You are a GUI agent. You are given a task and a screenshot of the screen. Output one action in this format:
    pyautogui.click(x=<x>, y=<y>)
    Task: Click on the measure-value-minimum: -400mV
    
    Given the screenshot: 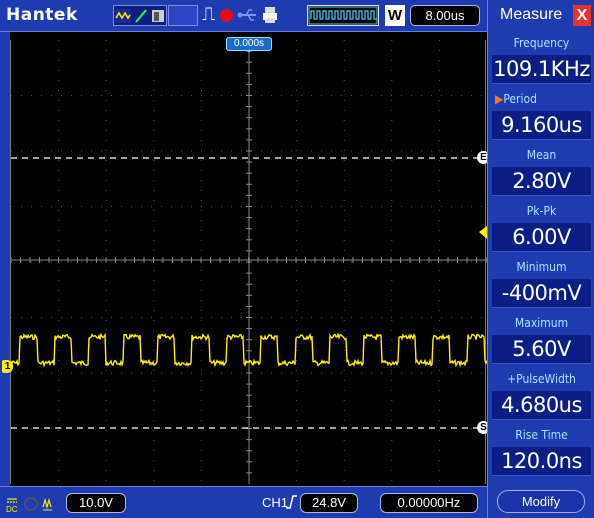 What is the action you would take?
    pyautogui.click(x=541, y=293)
    